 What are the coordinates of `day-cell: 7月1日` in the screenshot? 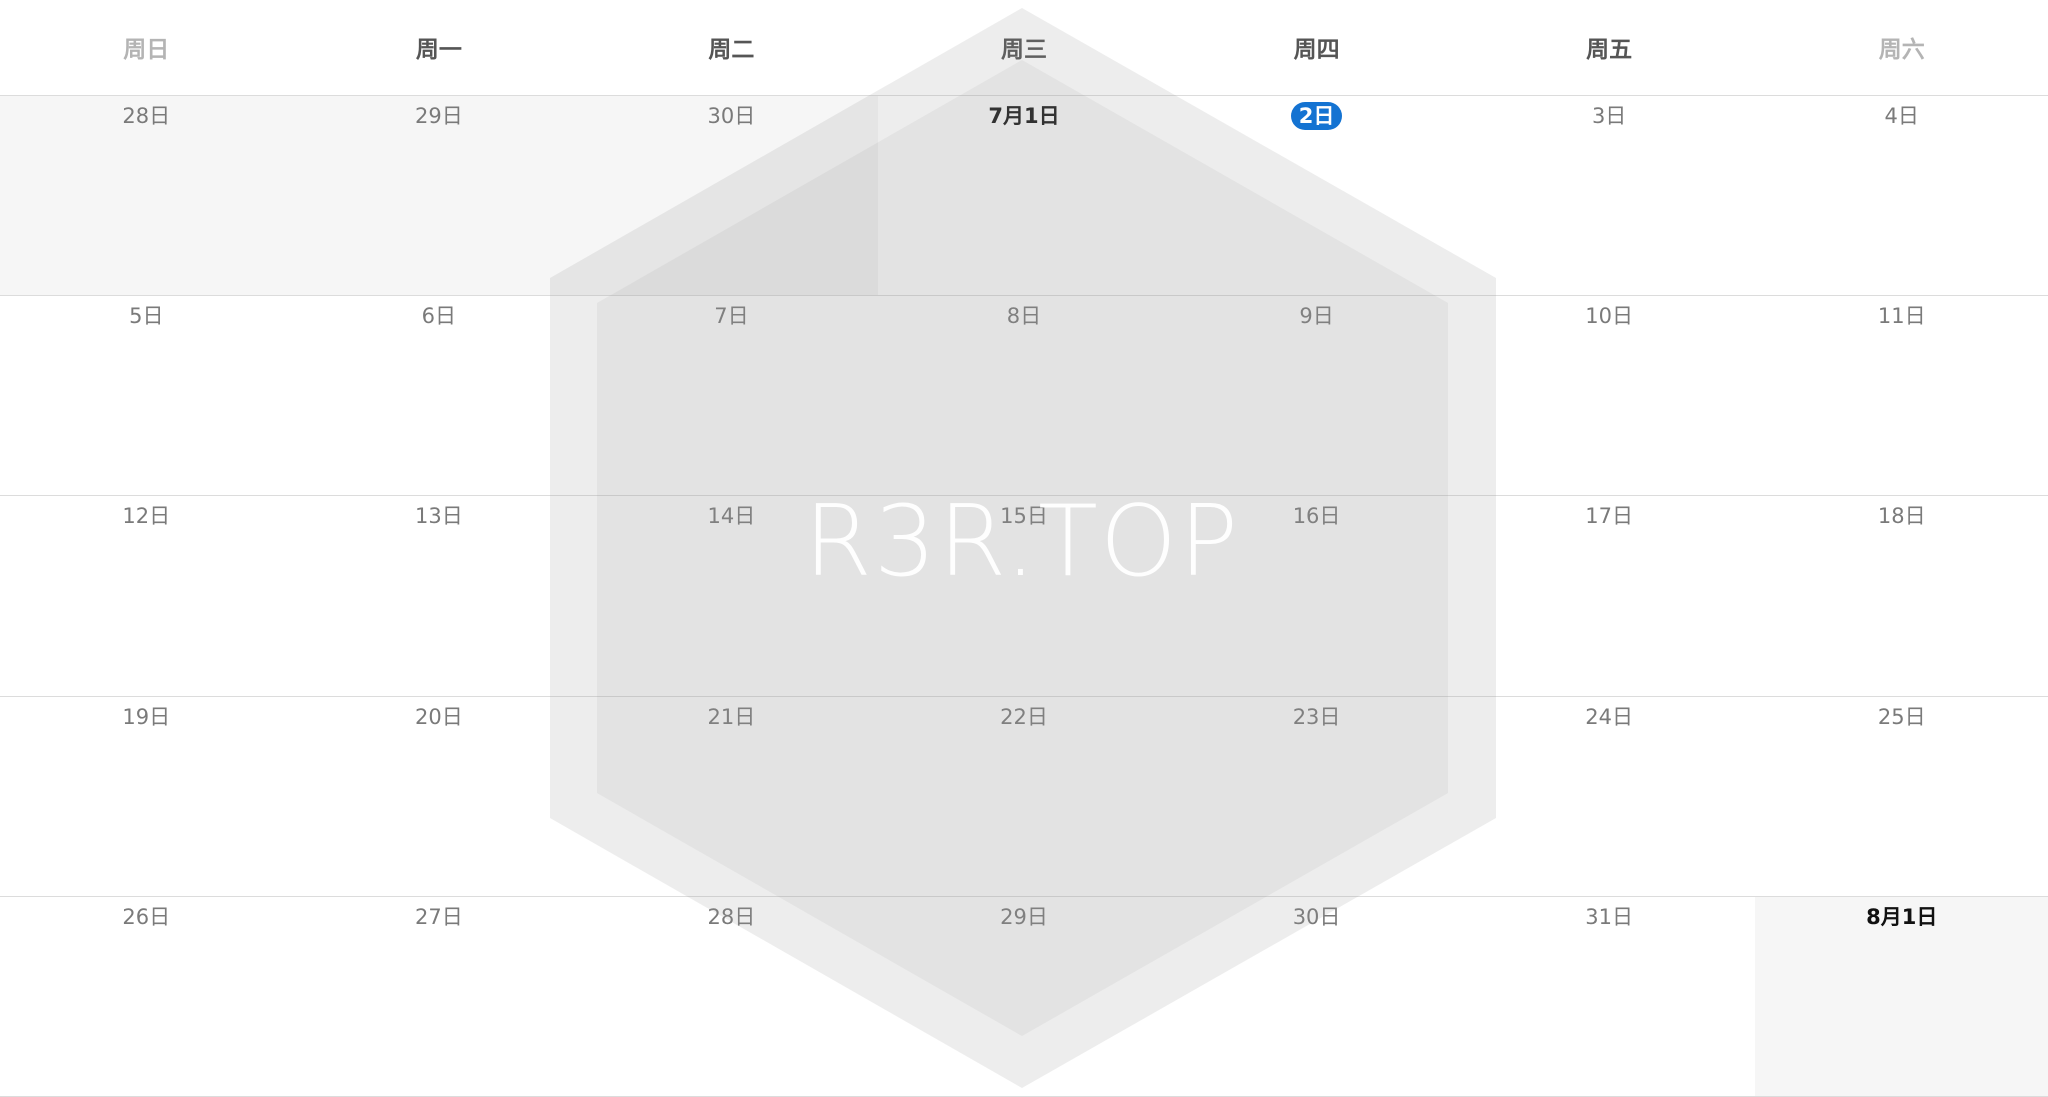 It's located at (1024, 195).